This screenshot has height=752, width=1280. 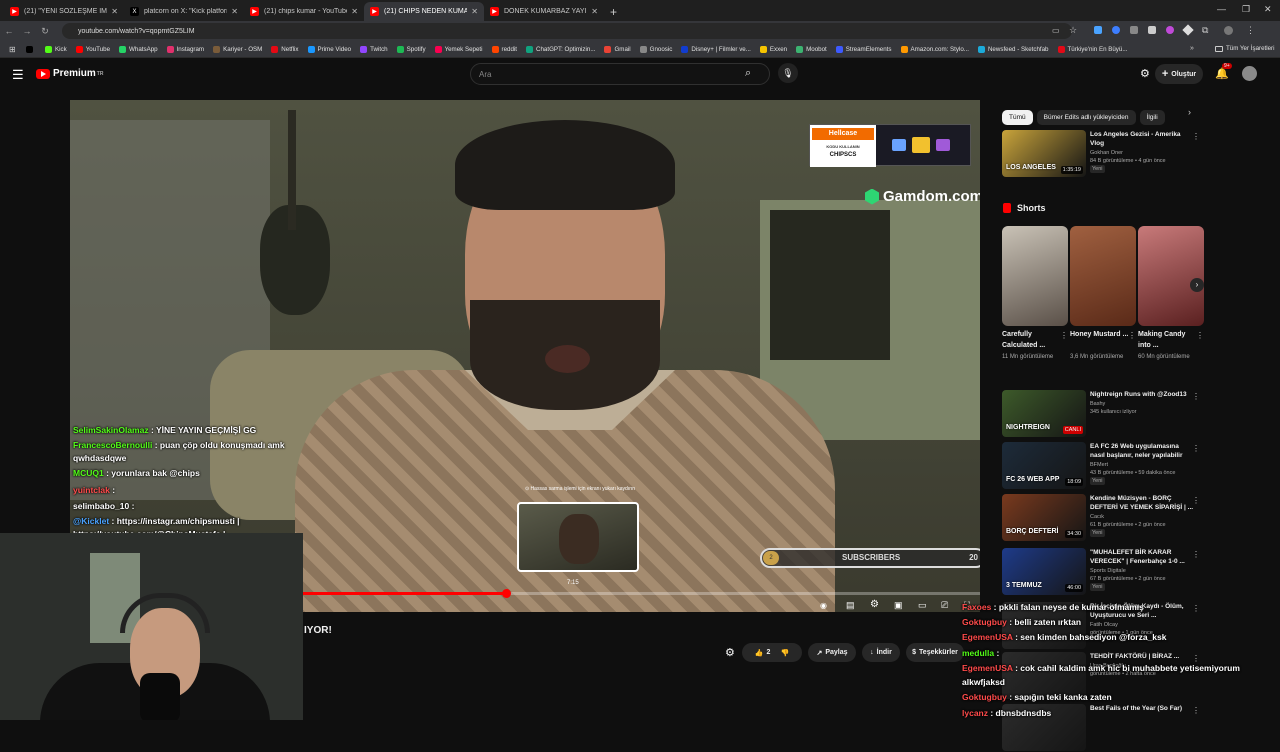 I want to click on bookmark-item: Netflix, so click(x=285, y=49).